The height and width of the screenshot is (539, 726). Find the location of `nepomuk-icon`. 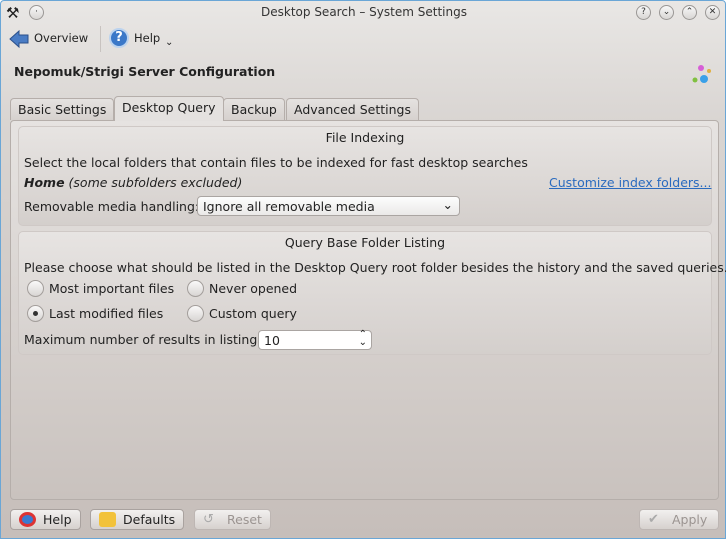

nepomuk-icon is located at coordinates (701, 74).